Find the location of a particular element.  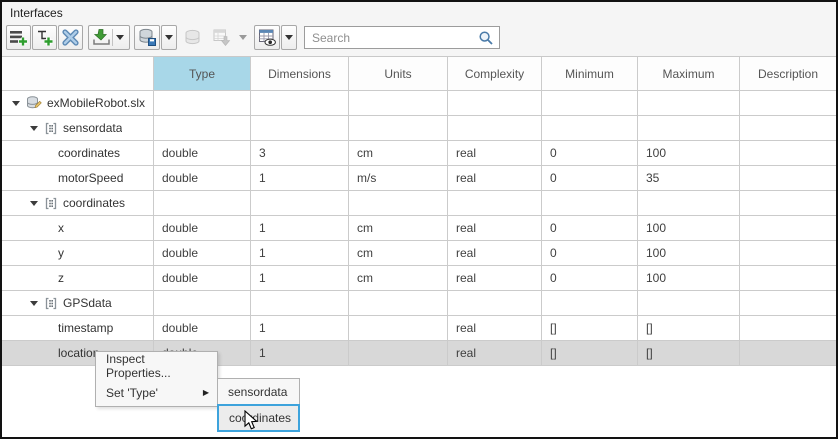

table-row-GPSdata: GPSdata is located at coordinates (419, 303).